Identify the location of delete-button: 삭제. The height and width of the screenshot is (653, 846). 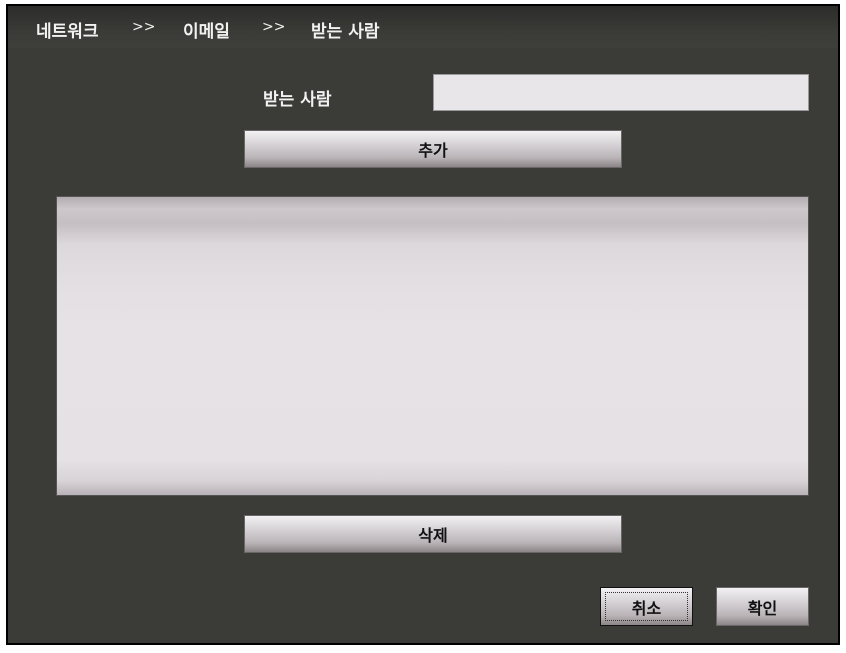
(433, 534).